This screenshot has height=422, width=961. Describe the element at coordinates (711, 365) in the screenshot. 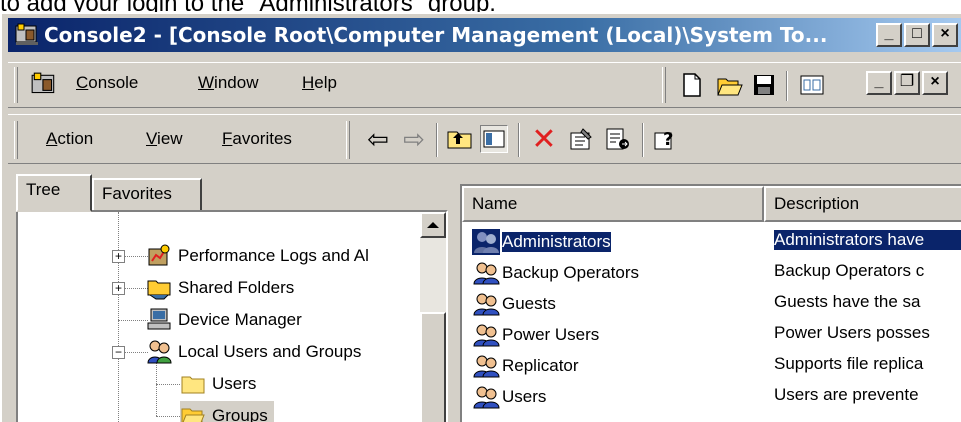

I see `list-item-replicator: Replicator Supports file replica` at that location.